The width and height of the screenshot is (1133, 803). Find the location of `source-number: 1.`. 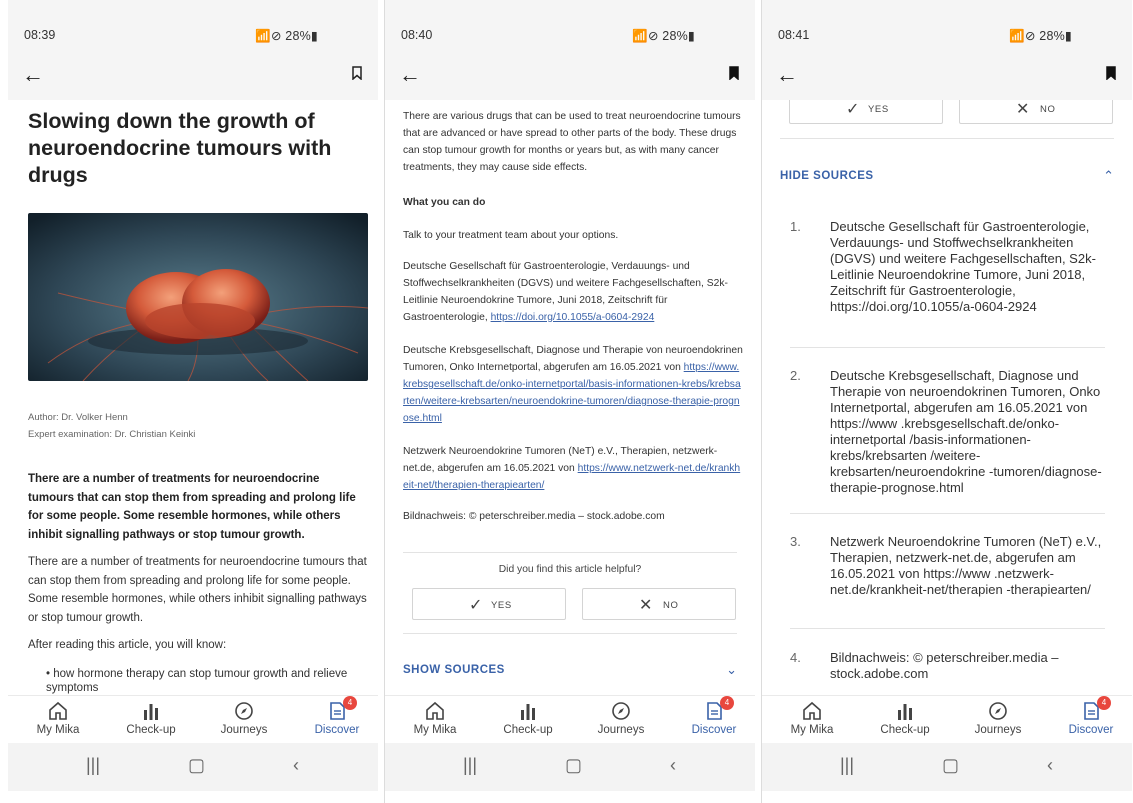

source-number: 1. is located at coordinates (795, 226).